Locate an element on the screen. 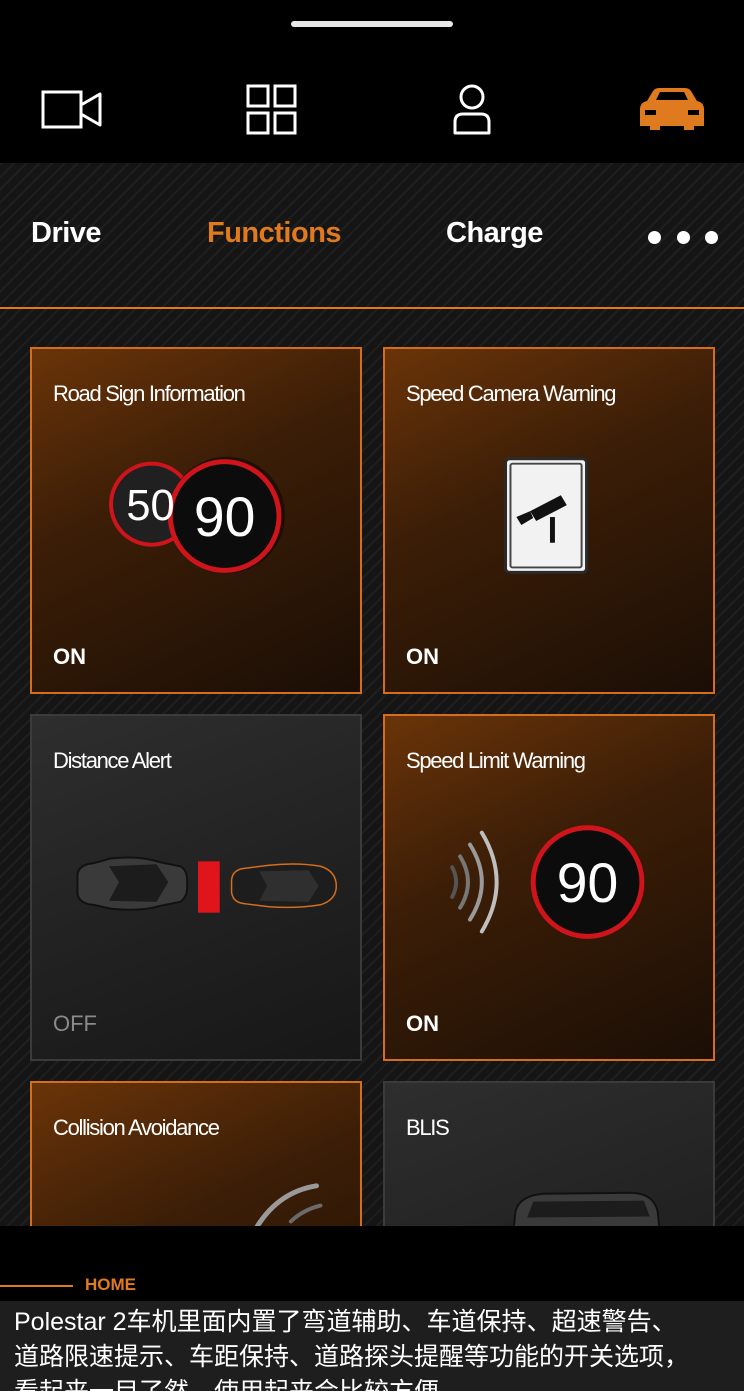 Image resolution: width=744 pixels, height=1391 pixels. tab-drive: Drive is located at coordinates (66, 233).